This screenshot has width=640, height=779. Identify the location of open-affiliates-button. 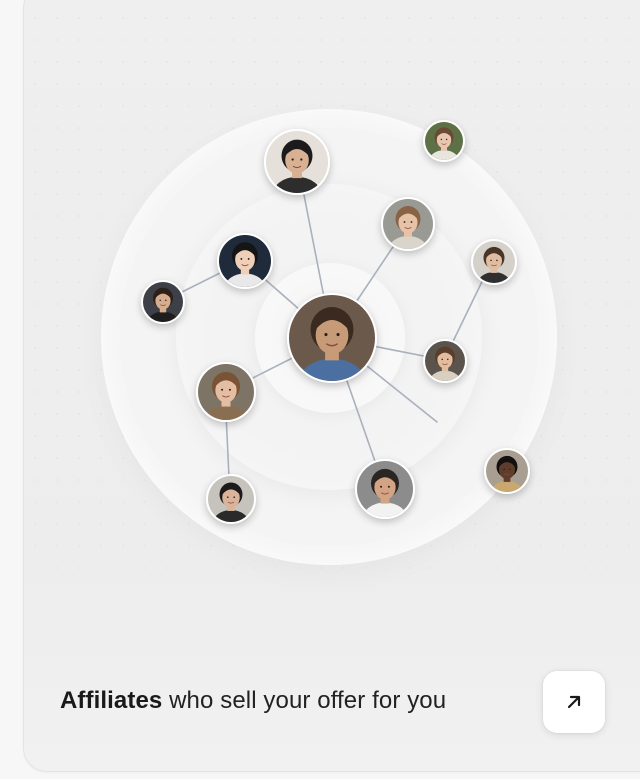
(574, 702).